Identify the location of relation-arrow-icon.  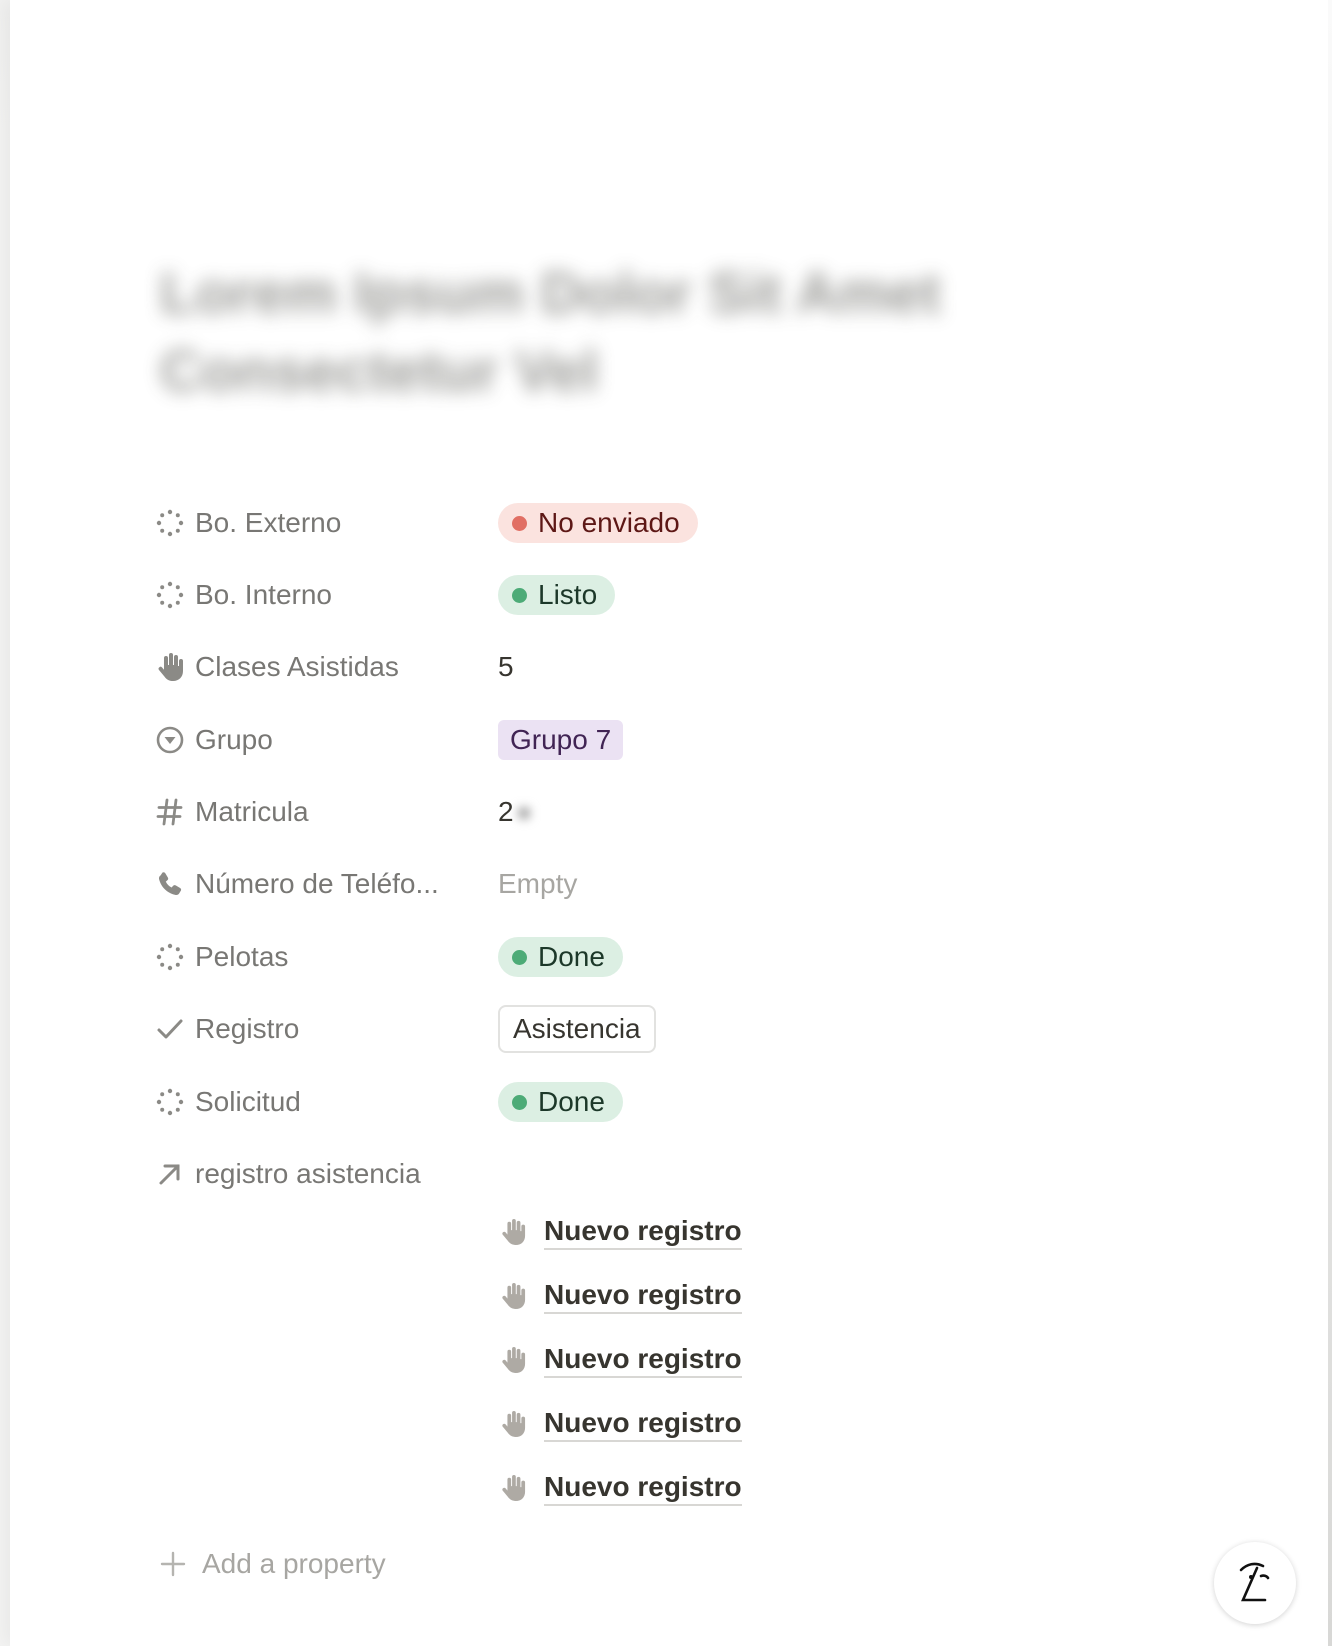
(170, 1174).